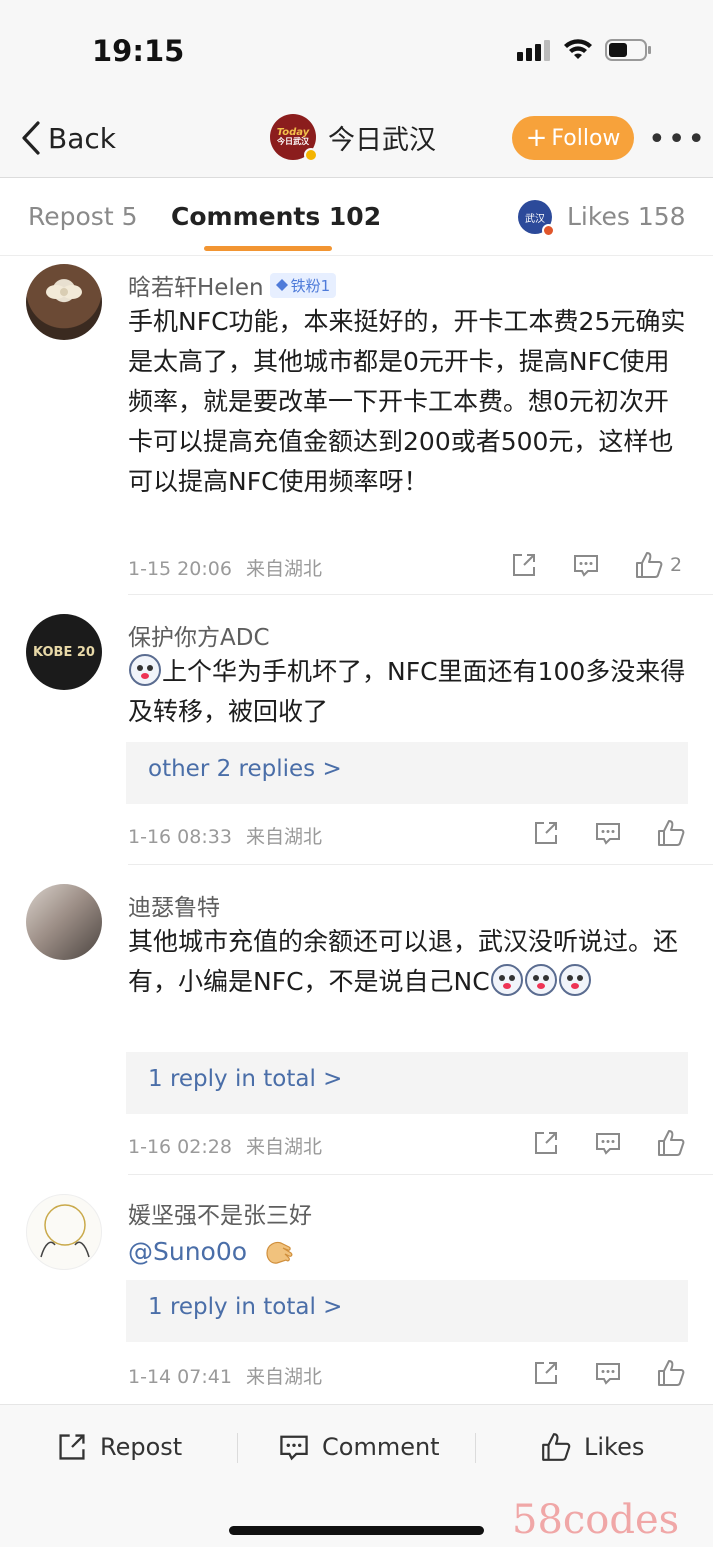 Image resolution: width=713 pixels, height=1547 pixels. Describe the element at coordinates (180, 837) in the screenshot. I see `comment-time: 1-16 08:33` at that location.